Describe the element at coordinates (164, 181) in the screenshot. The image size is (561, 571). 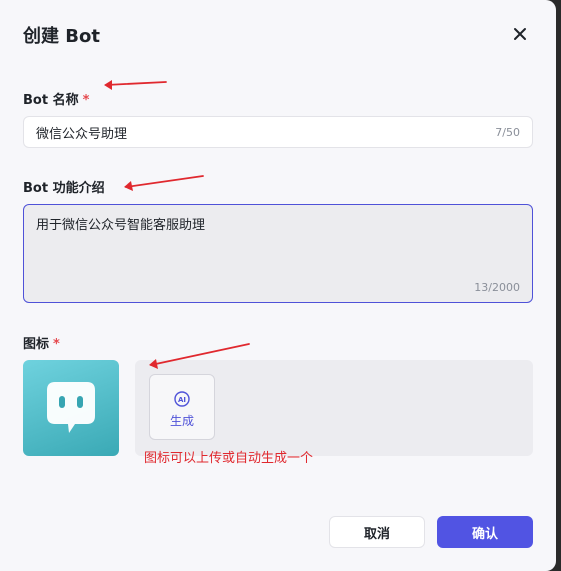
I see `annotation-arrow-description` at that location.